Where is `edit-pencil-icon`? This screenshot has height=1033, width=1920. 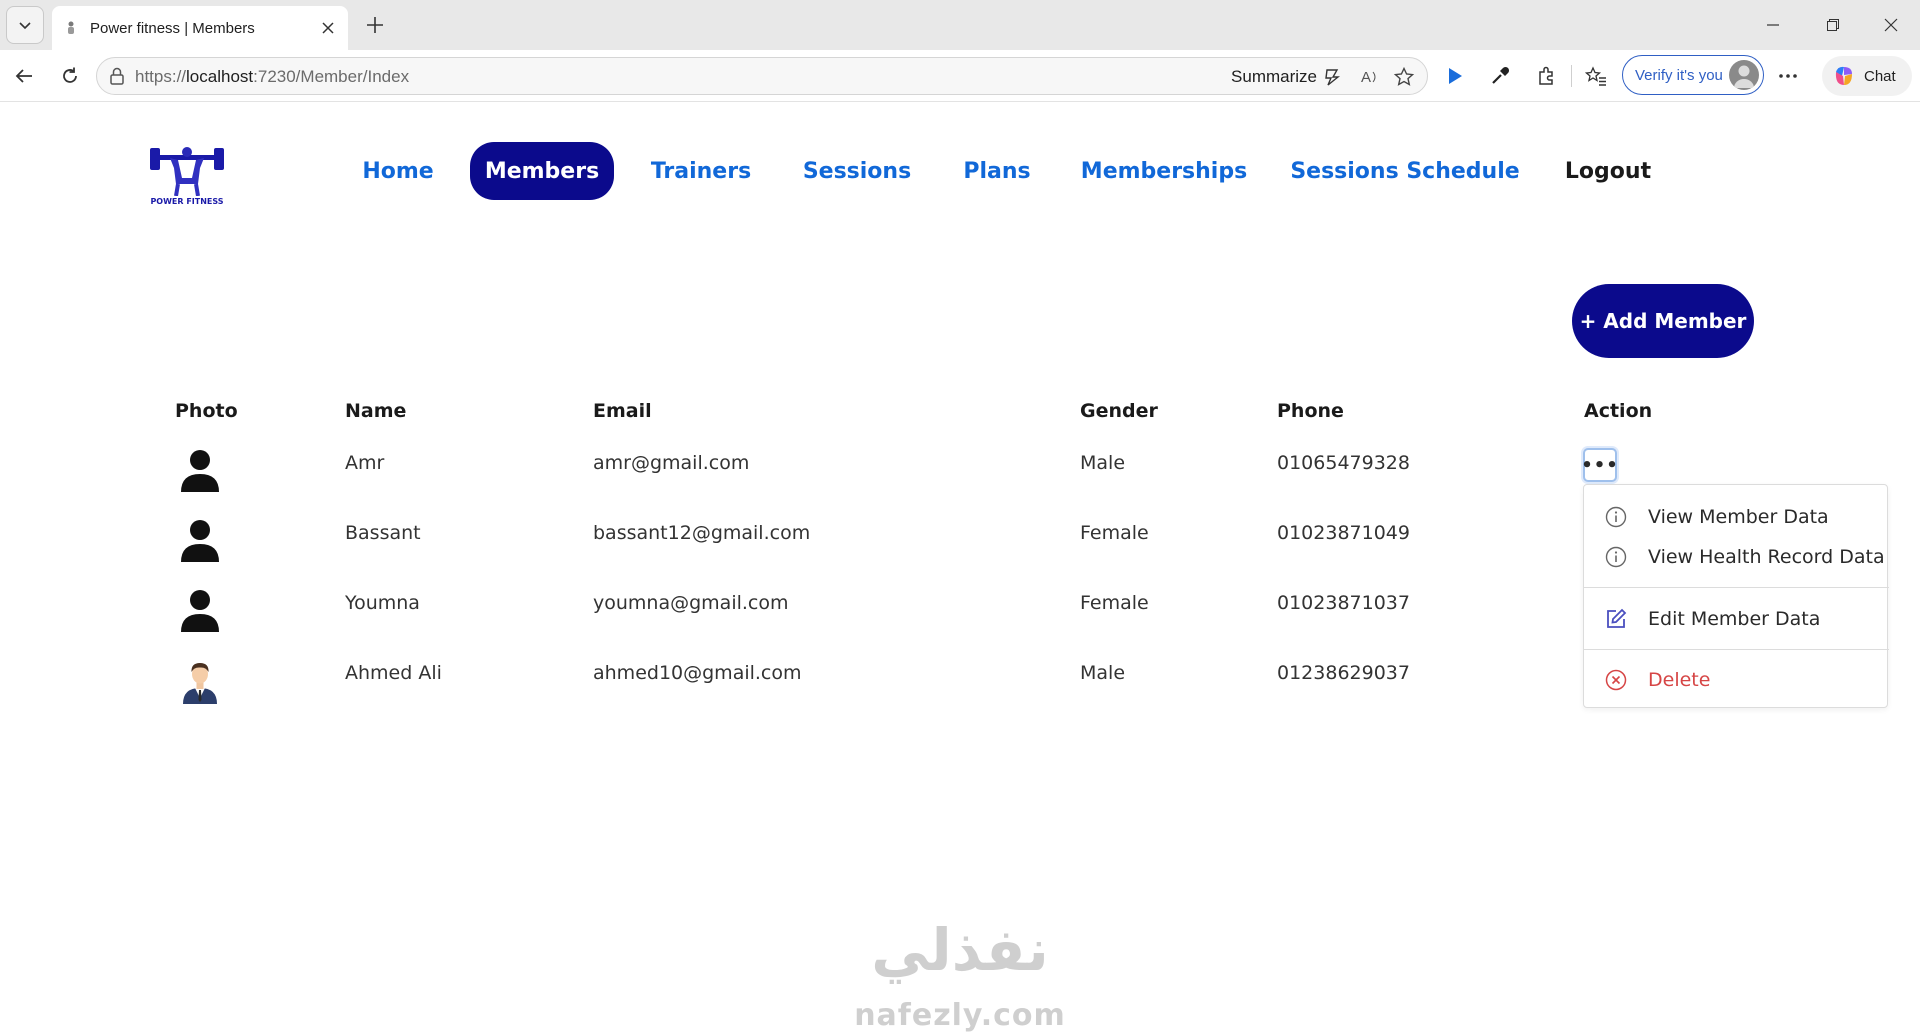 edit-pencil-icon is located at coordinates (1616, 619).